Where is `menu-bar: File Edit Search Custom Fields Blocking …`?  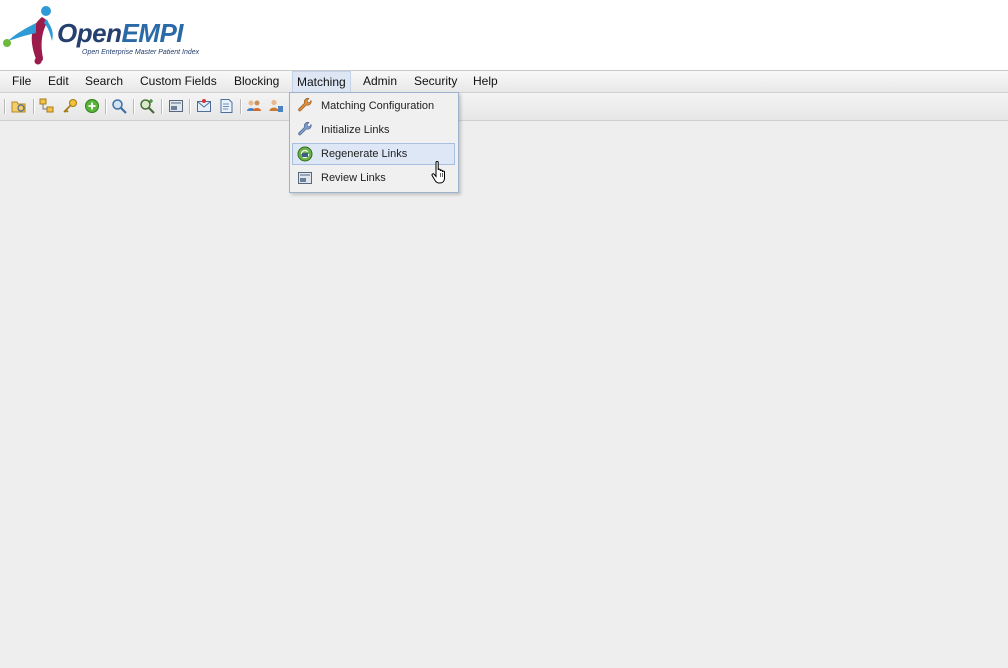 menu-bar: File Edit Search Custom Fields Blocking … is located at coordinates (504, 82).